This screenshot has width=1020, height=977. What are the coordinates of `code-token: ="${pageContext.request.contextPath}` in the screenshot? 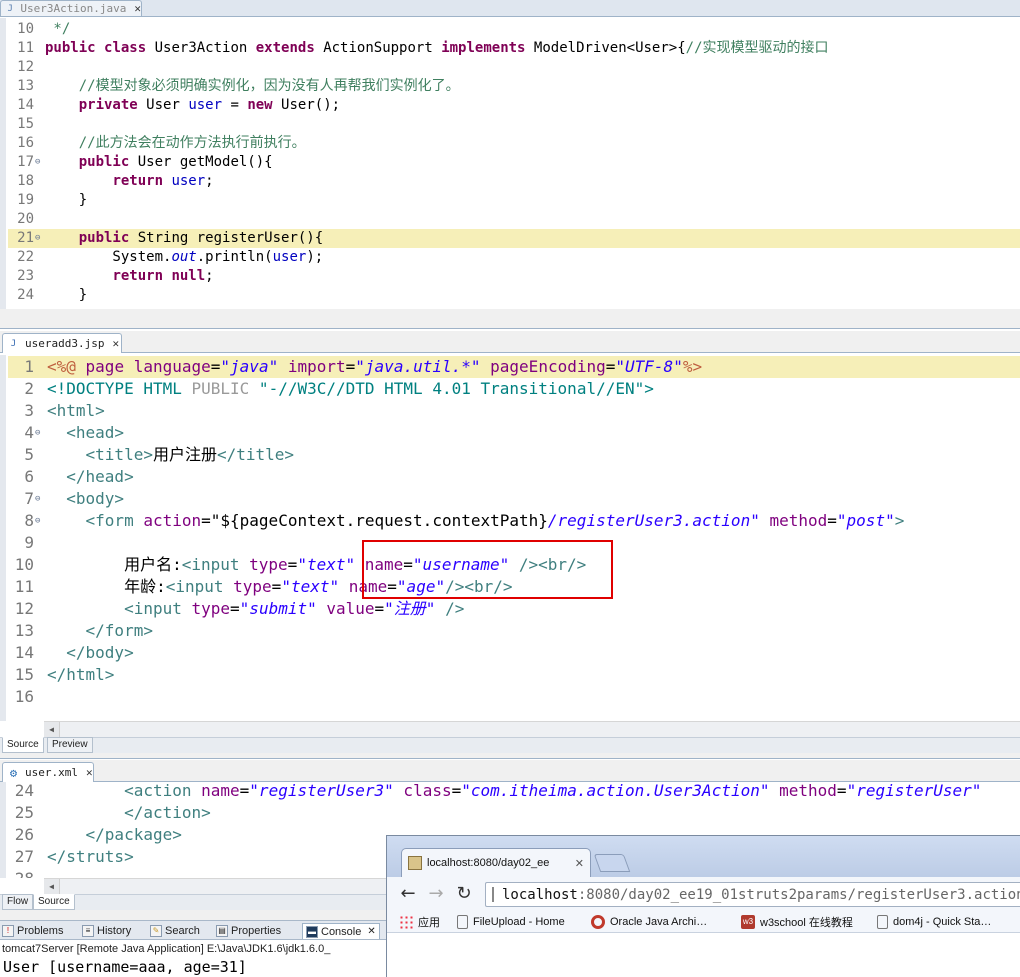 It's located at (374, 520).